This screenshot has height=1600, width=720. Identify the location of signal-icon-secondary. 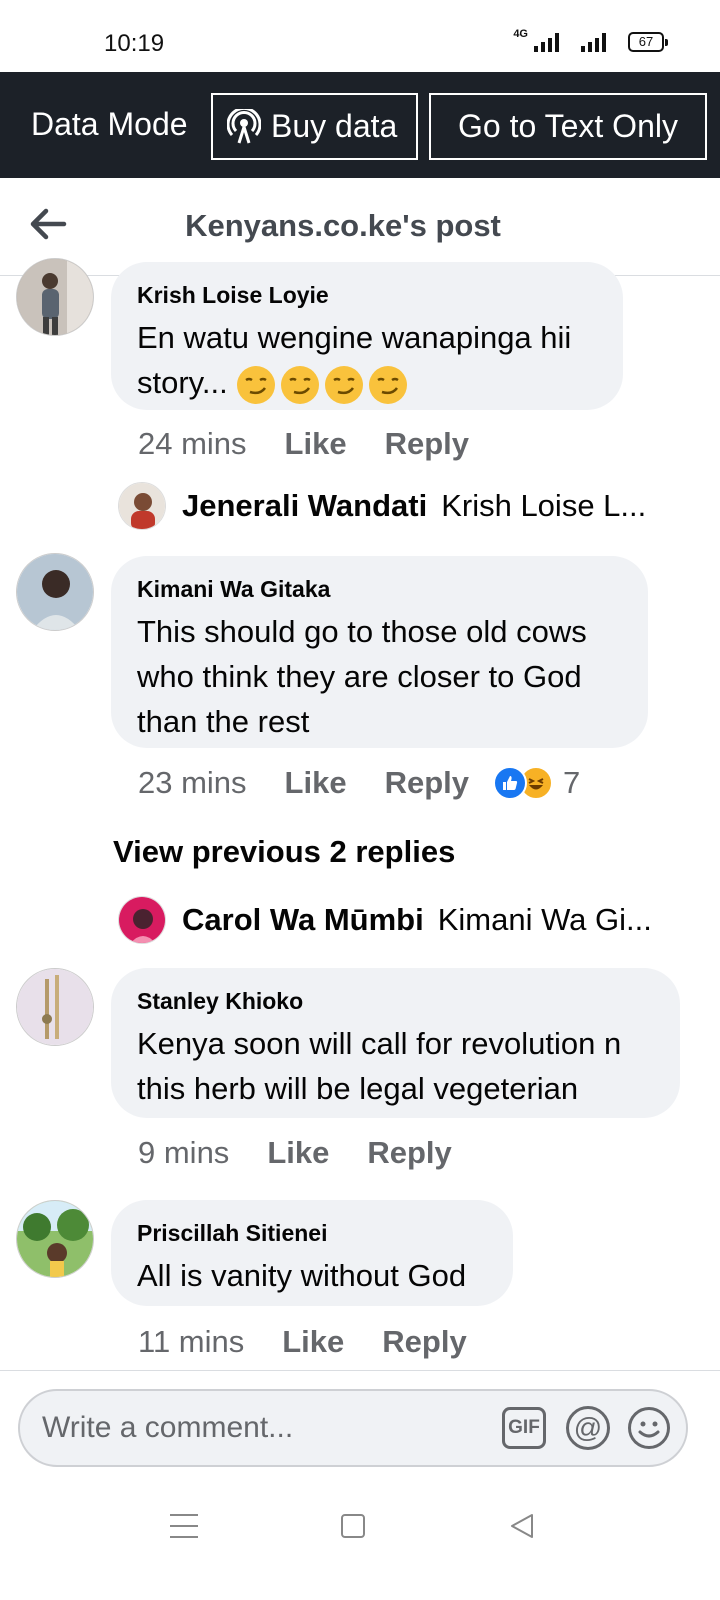
(593, 42).